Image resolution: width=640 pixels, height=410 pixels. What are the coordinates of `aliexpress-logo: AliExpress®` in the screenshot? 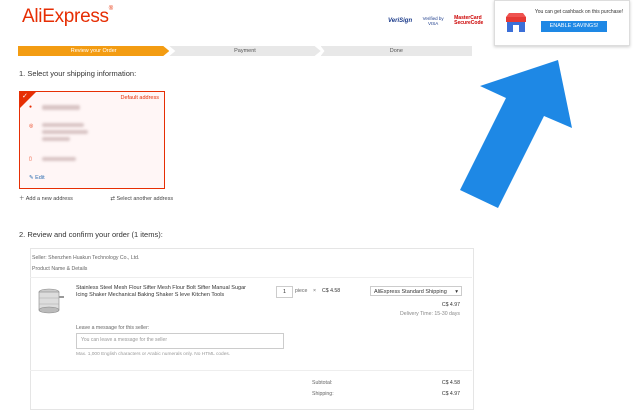 It's located at (67, 17).